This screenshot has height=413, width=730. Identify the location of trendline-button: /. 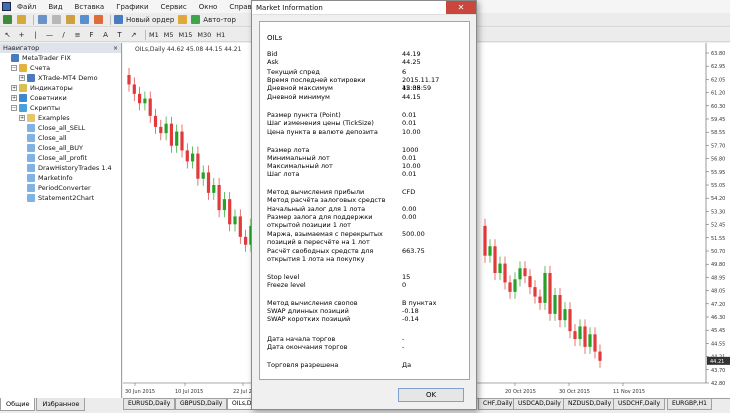
(63, 34).